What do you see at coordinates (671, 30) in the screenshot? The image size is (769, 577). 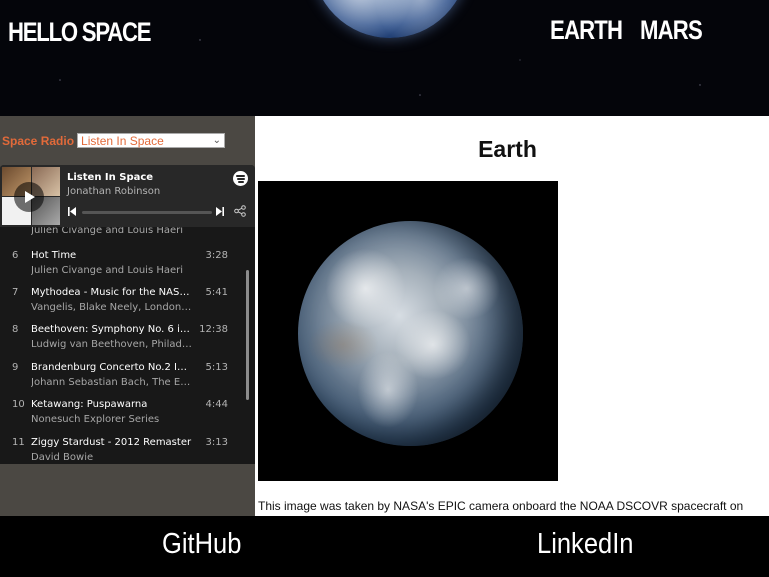 I see `nav-mars: MARS` at bounding box center [671, 30].